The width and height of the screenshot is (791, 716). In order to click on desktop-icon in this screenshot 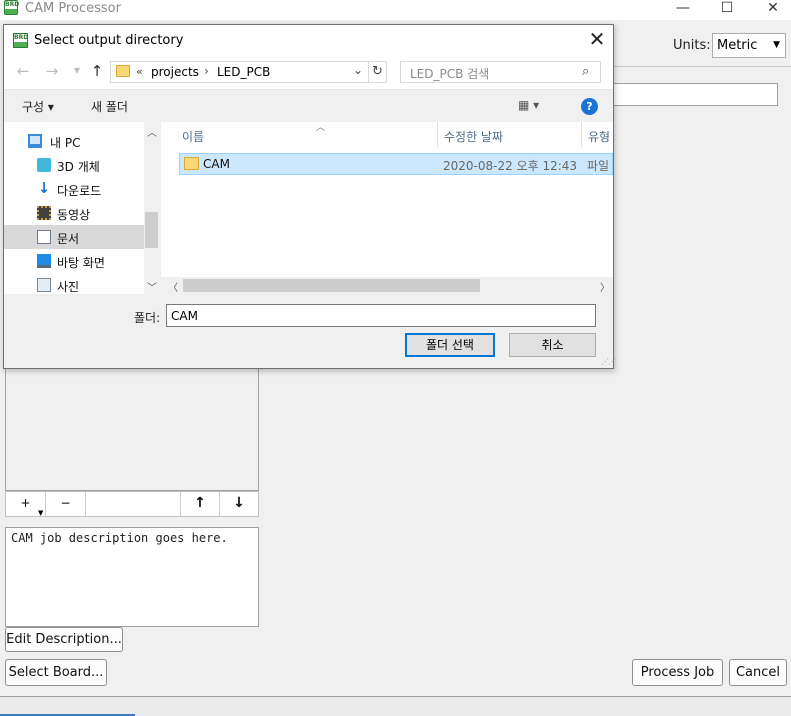, I will do `click(44, 261)`.